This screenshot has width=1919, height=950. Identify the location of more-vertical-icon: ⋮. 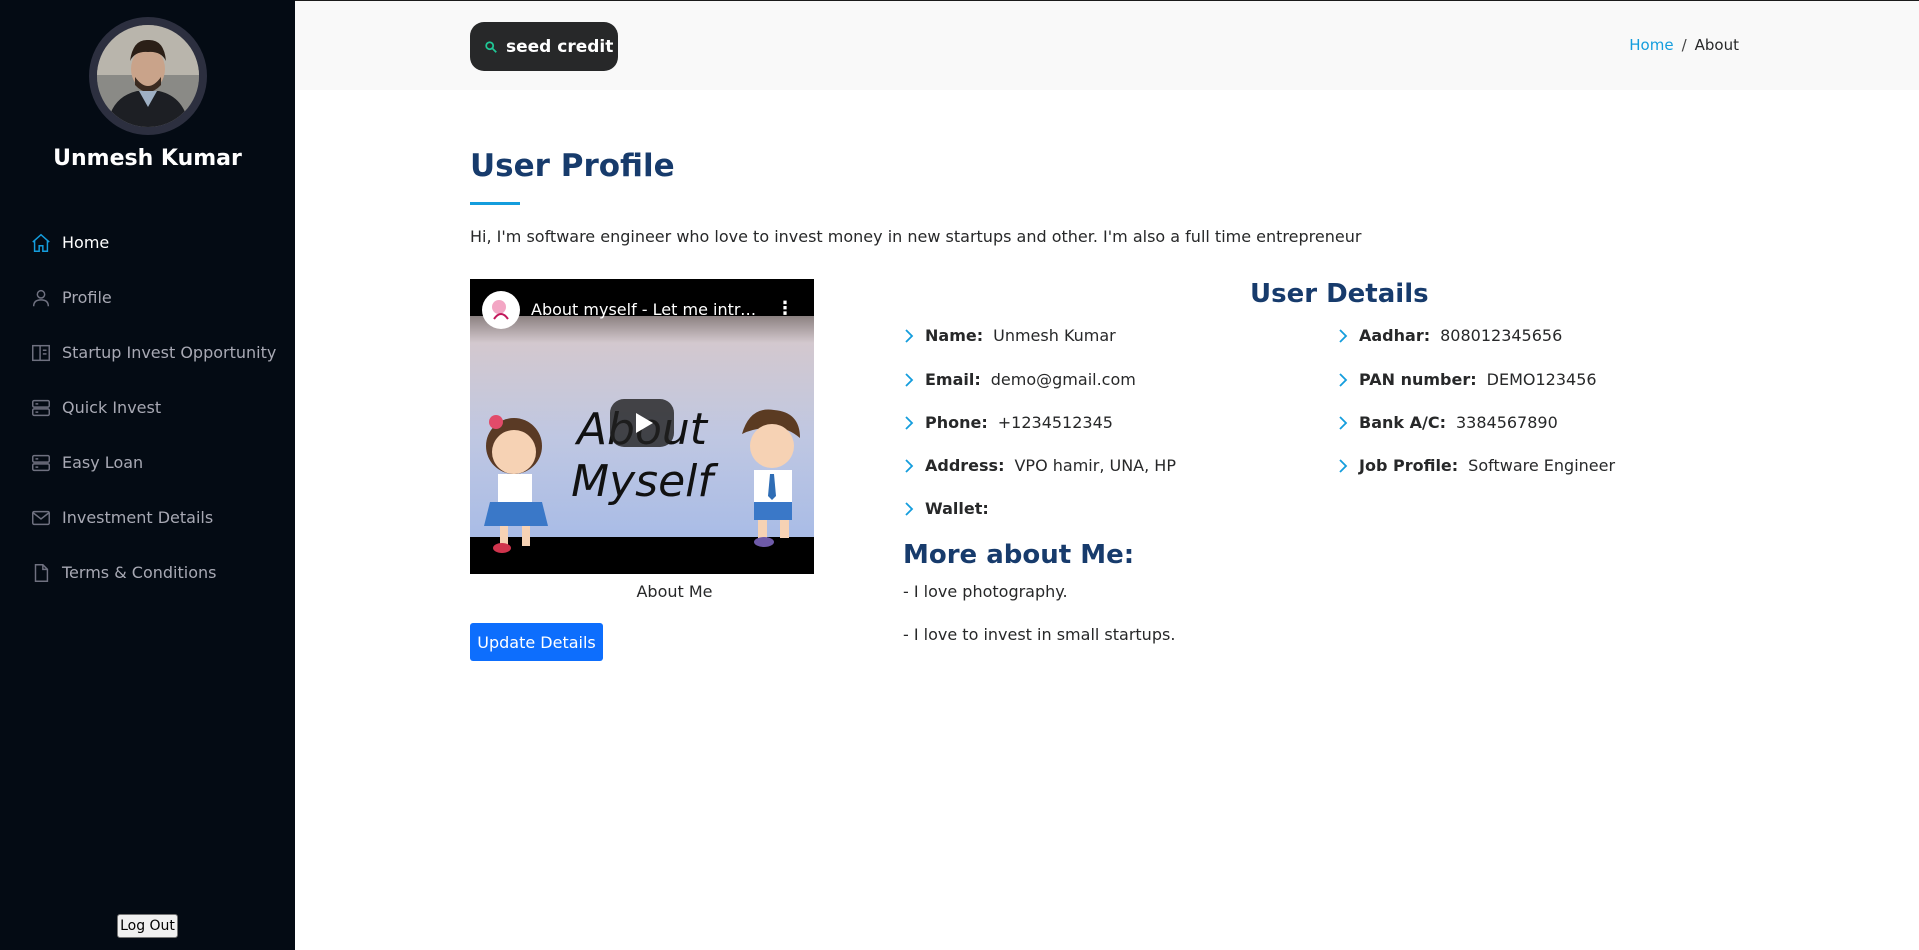
(785, 308).